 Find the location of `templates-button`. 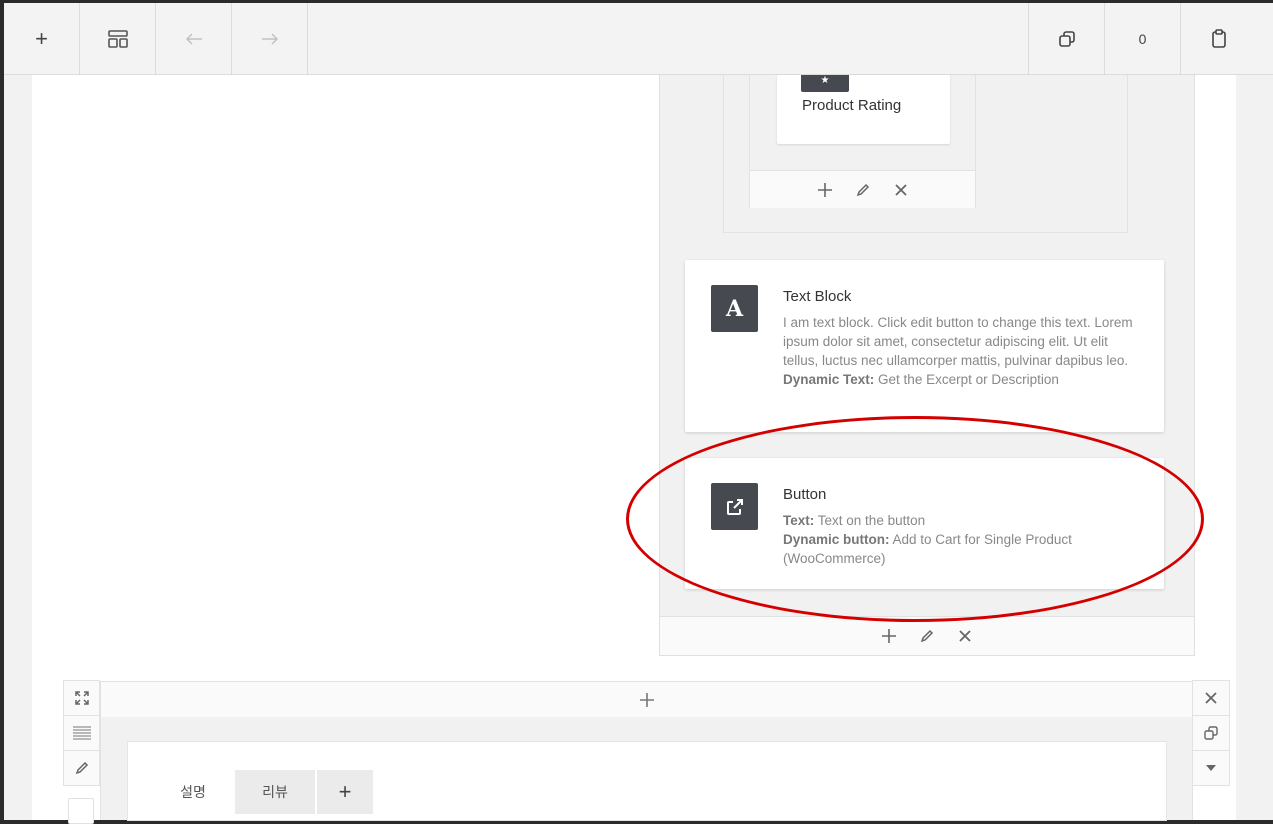

templates-button is located at coordinates (118, 38).